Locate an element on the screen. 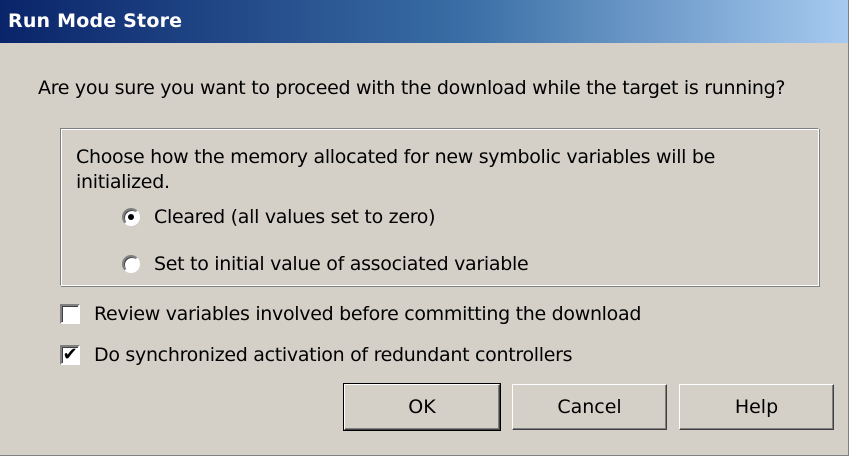 This screenshot has height=456, width=849. help-button: Help is located at coordinates (756, 407).